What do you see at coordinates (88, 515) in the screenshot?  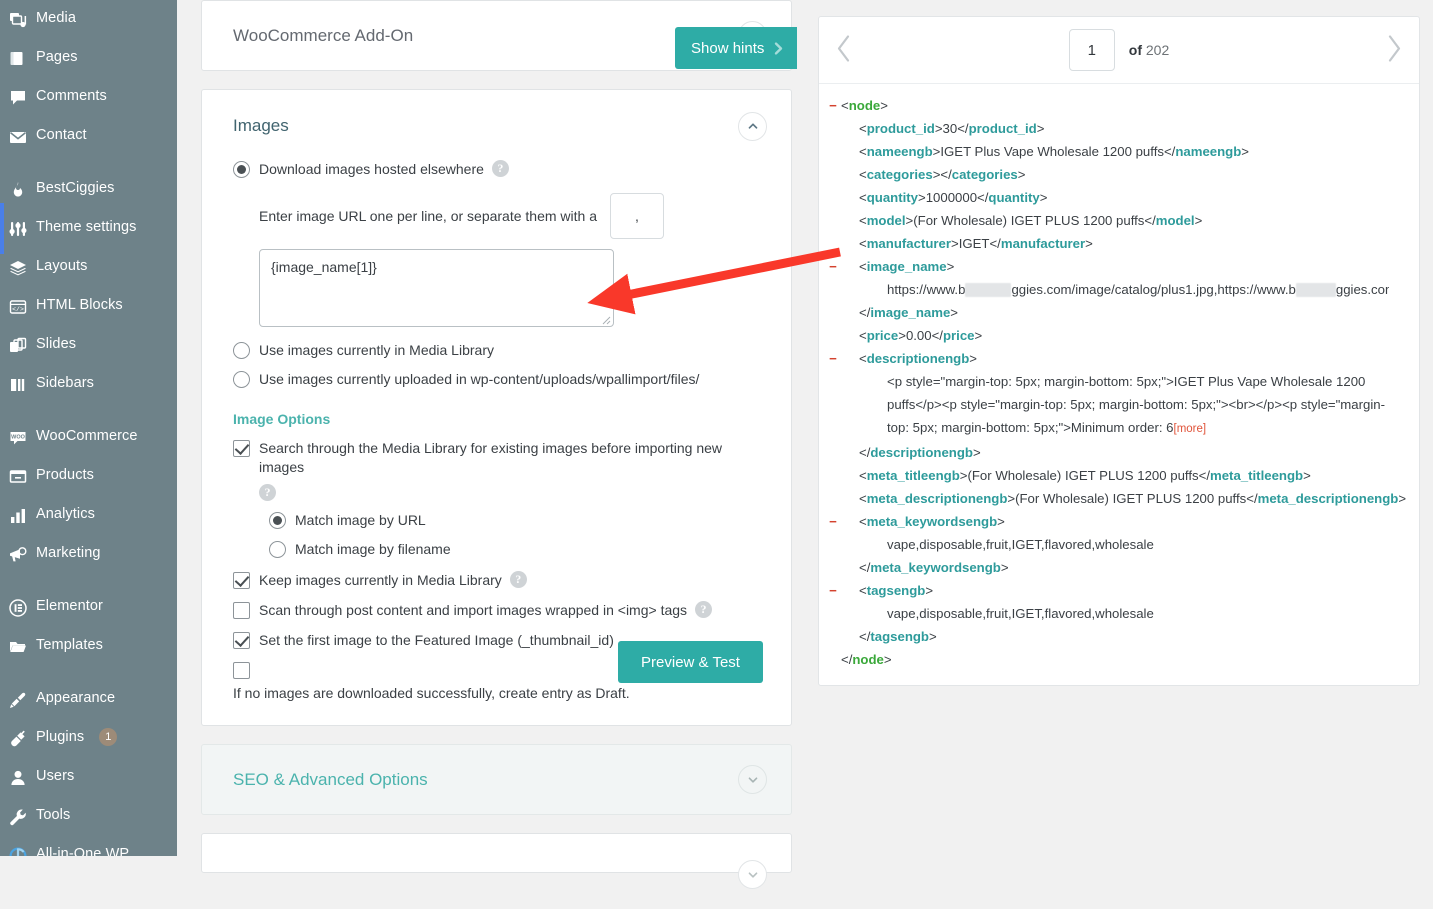 I see `sidebar-item-analytics: Analytics` at bounding box center [88, 515].